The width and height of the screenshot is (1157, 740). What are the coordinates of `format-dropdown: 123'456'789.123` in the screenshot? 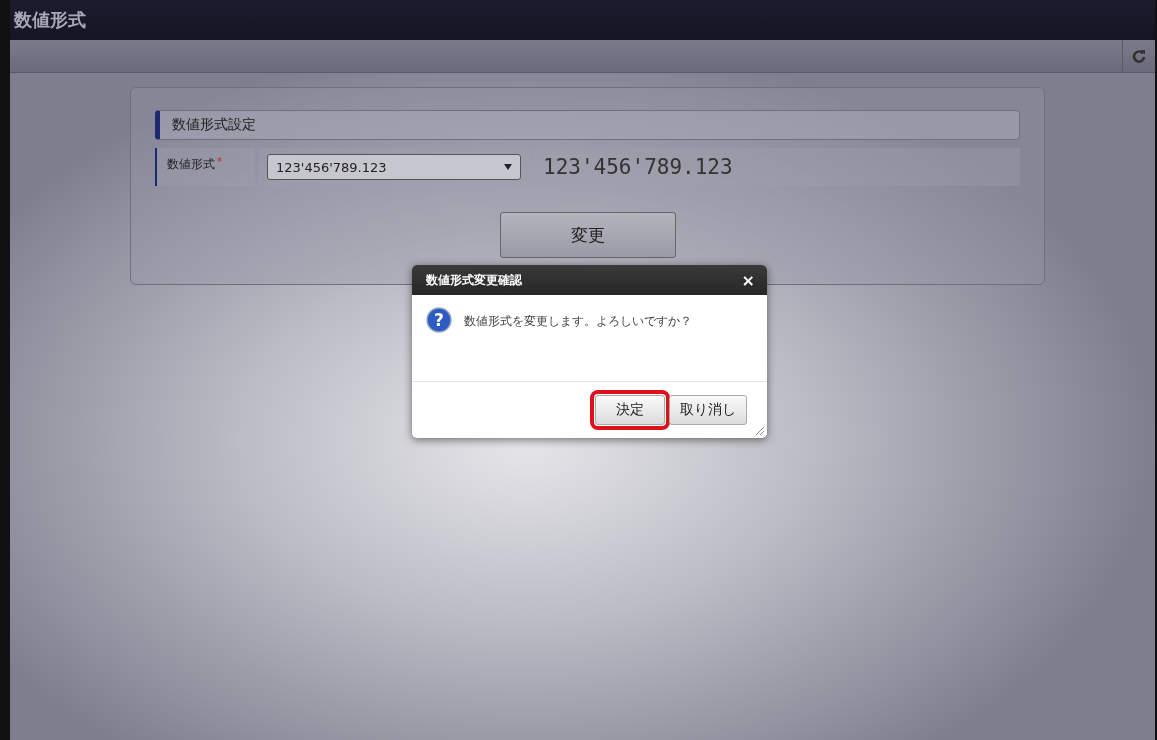 It's located at (394, 167).